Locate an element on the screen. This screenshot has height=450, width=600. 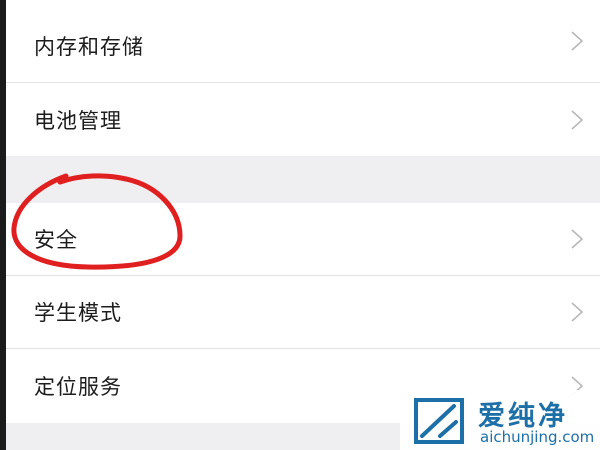
settings-item-label: 内存和存储 is located at coordinates (89, 47).